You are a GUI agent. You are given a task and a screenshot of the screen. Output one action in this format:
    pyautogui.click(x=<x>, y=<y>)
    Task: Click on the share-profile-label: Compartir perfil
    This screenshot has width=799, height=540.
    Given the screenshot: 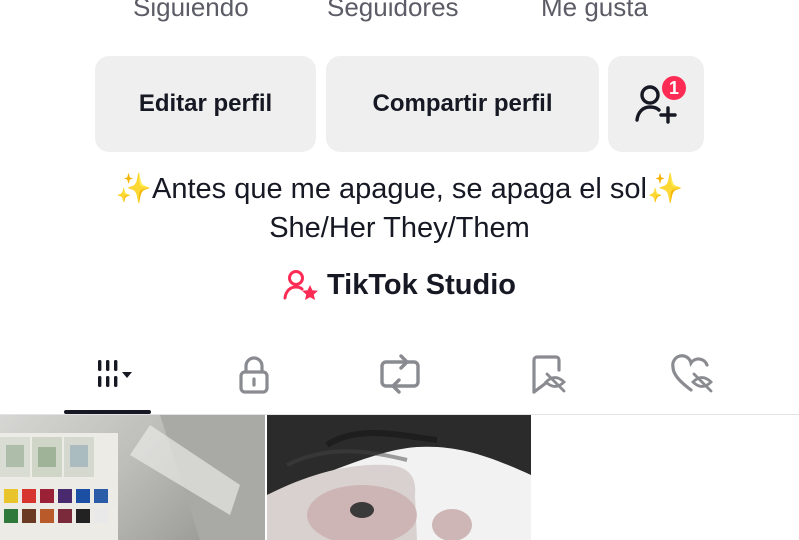 What is the action you would take?
    pyautogui.click(x=462, y=103)
    